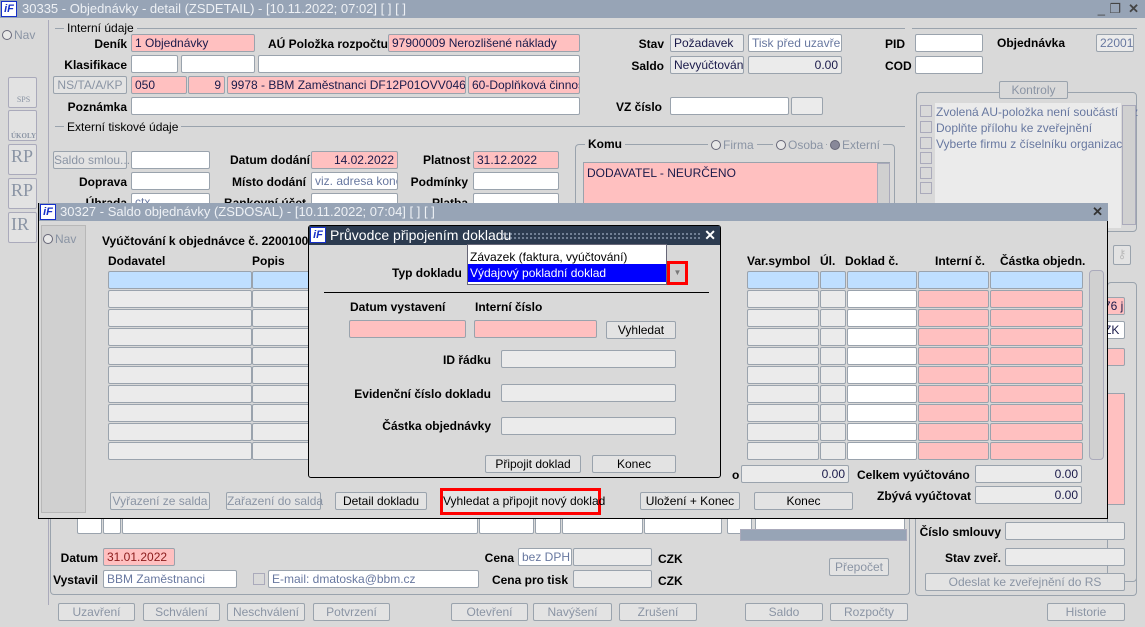 The image size is (1145, 627). I want to click on ukoly-icon: ÚKOLY, so click(22, 125).